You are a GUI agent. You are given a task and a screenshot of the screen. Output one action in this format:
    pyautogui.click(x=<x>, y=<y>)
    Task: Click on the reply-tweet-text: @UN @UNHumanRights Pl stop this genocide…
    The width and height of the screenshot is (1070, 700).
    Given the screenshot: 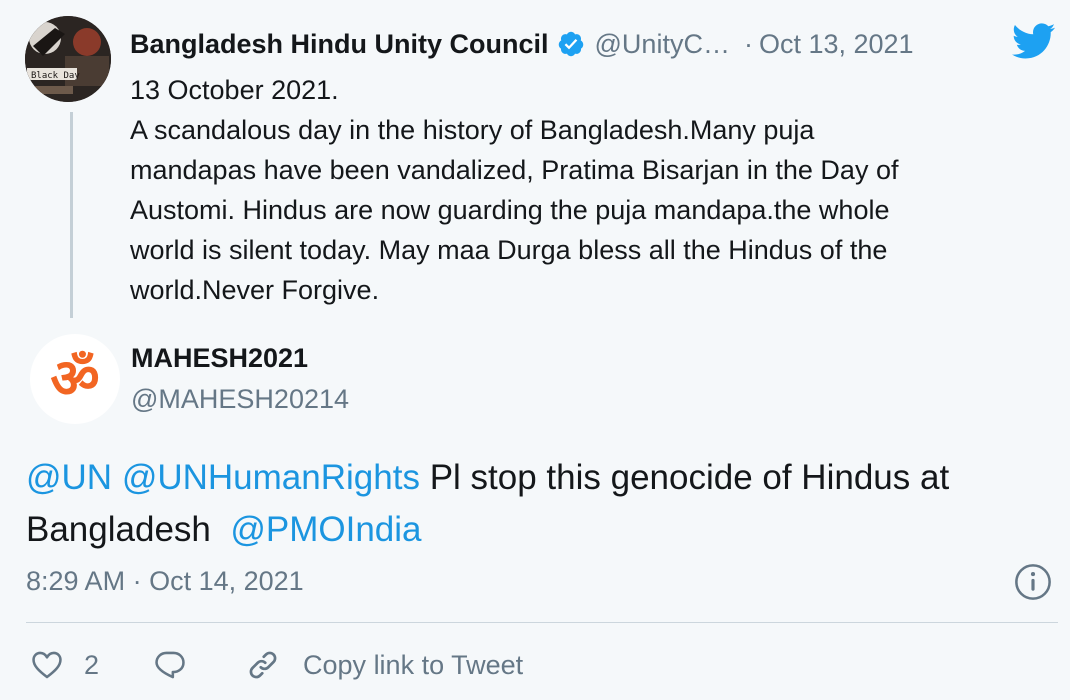 What is the action you would take?
    pyautogui.click(x=541, y=504)
    